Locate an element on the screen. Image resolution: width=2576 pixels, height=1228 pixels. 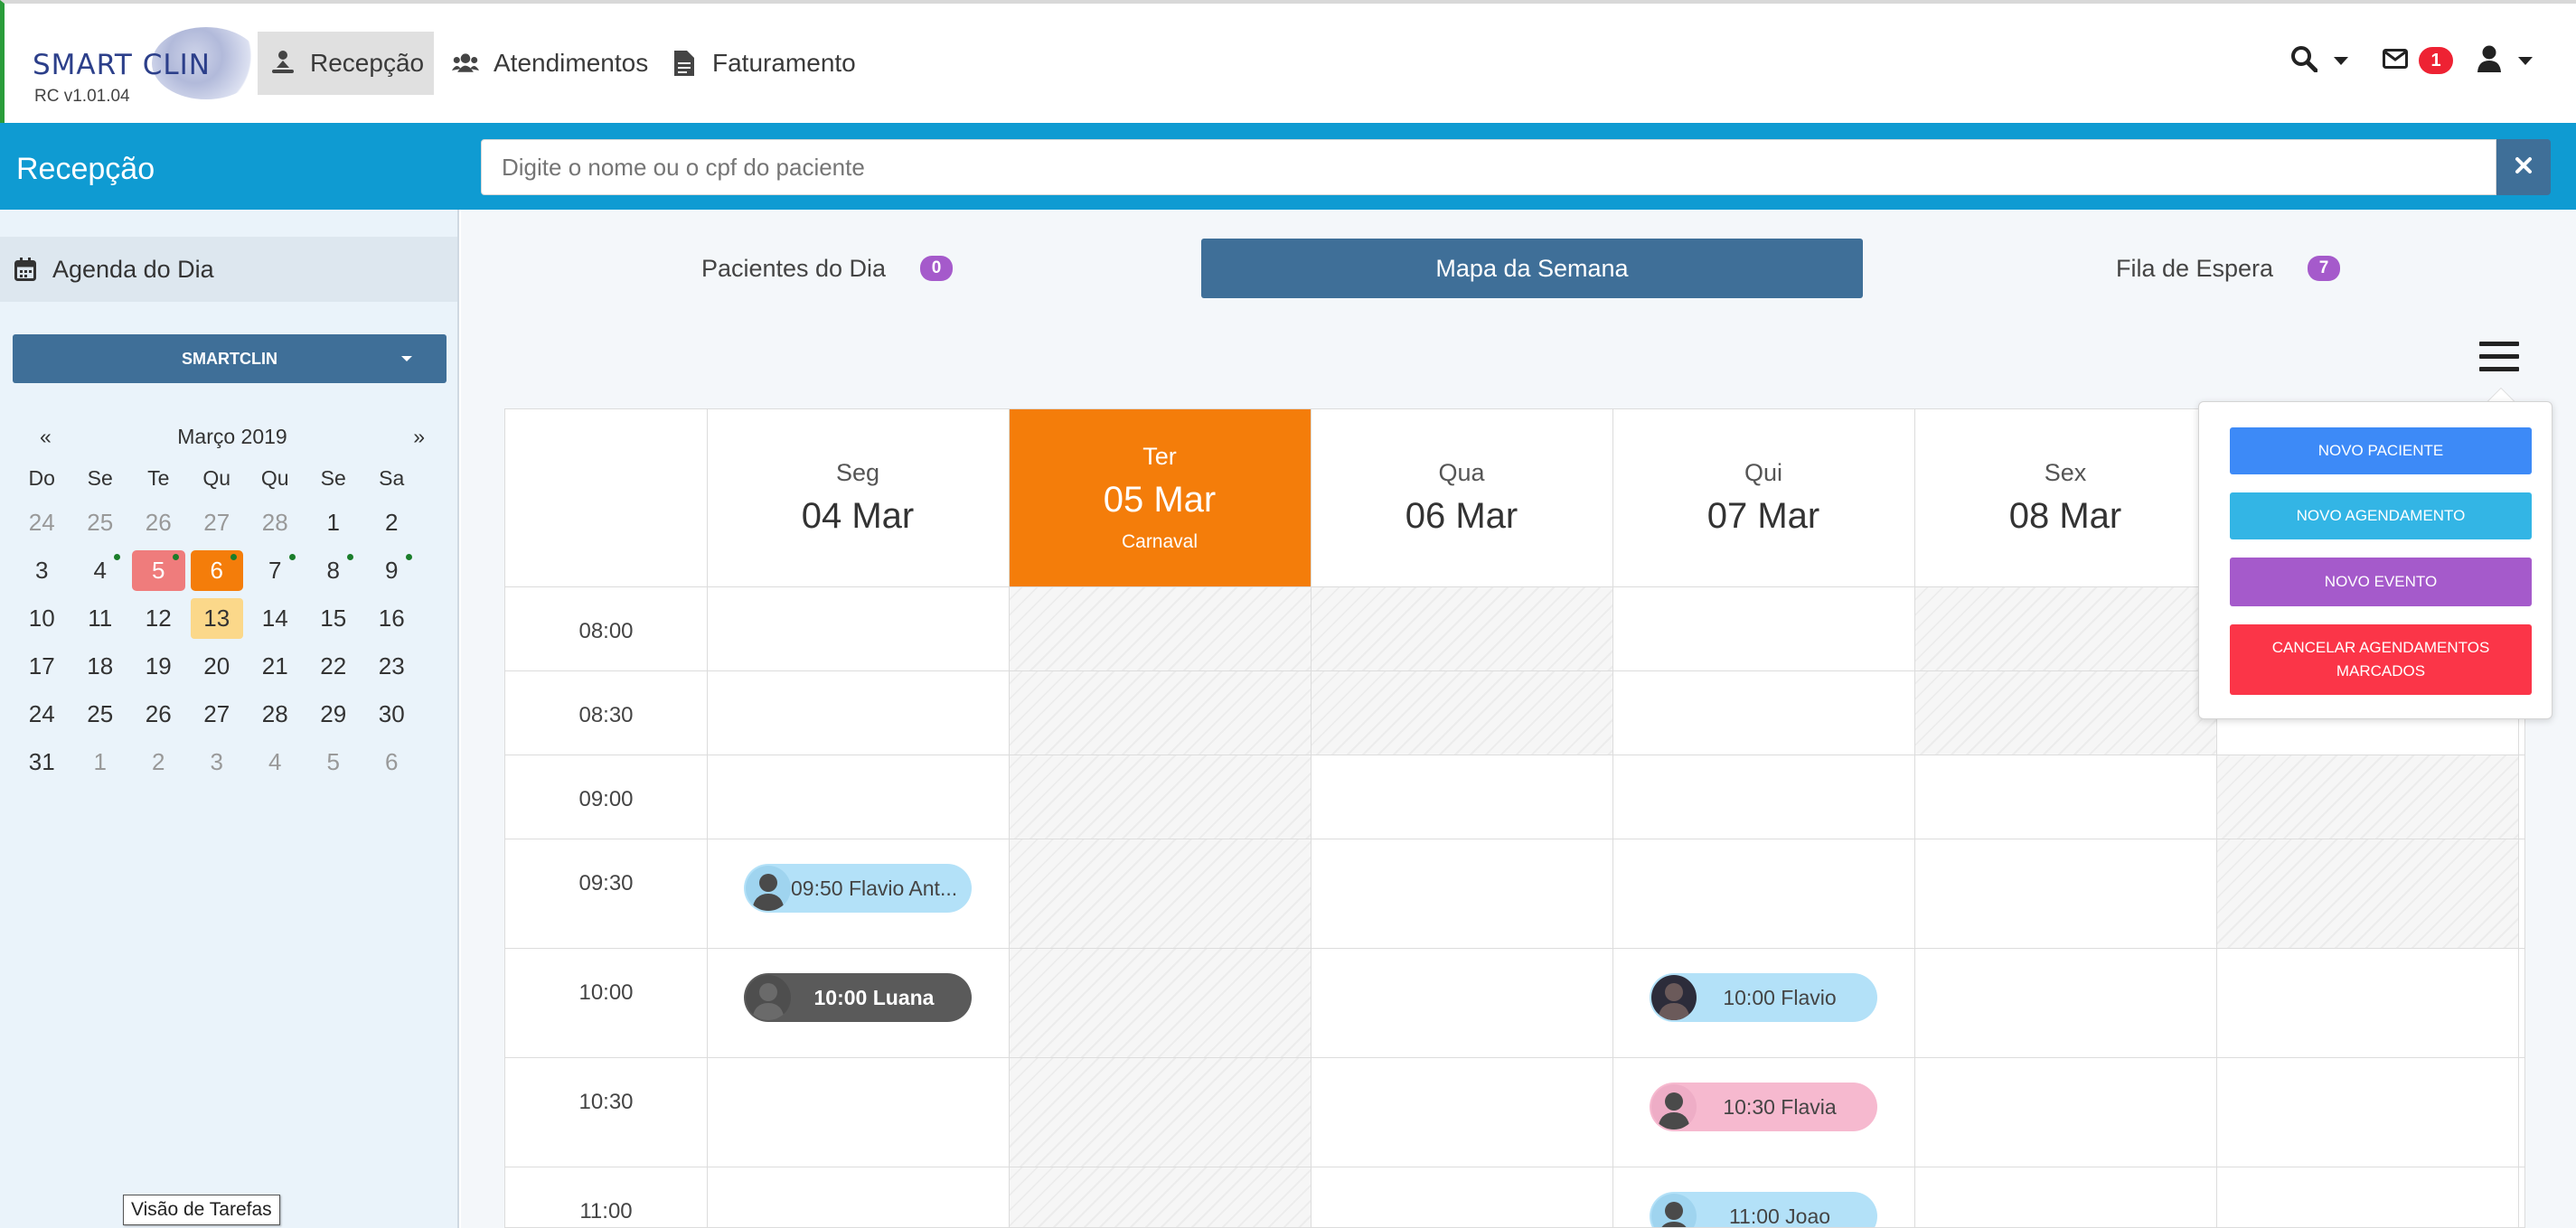
weekday-label: Do is located at coordinates (42, 477).